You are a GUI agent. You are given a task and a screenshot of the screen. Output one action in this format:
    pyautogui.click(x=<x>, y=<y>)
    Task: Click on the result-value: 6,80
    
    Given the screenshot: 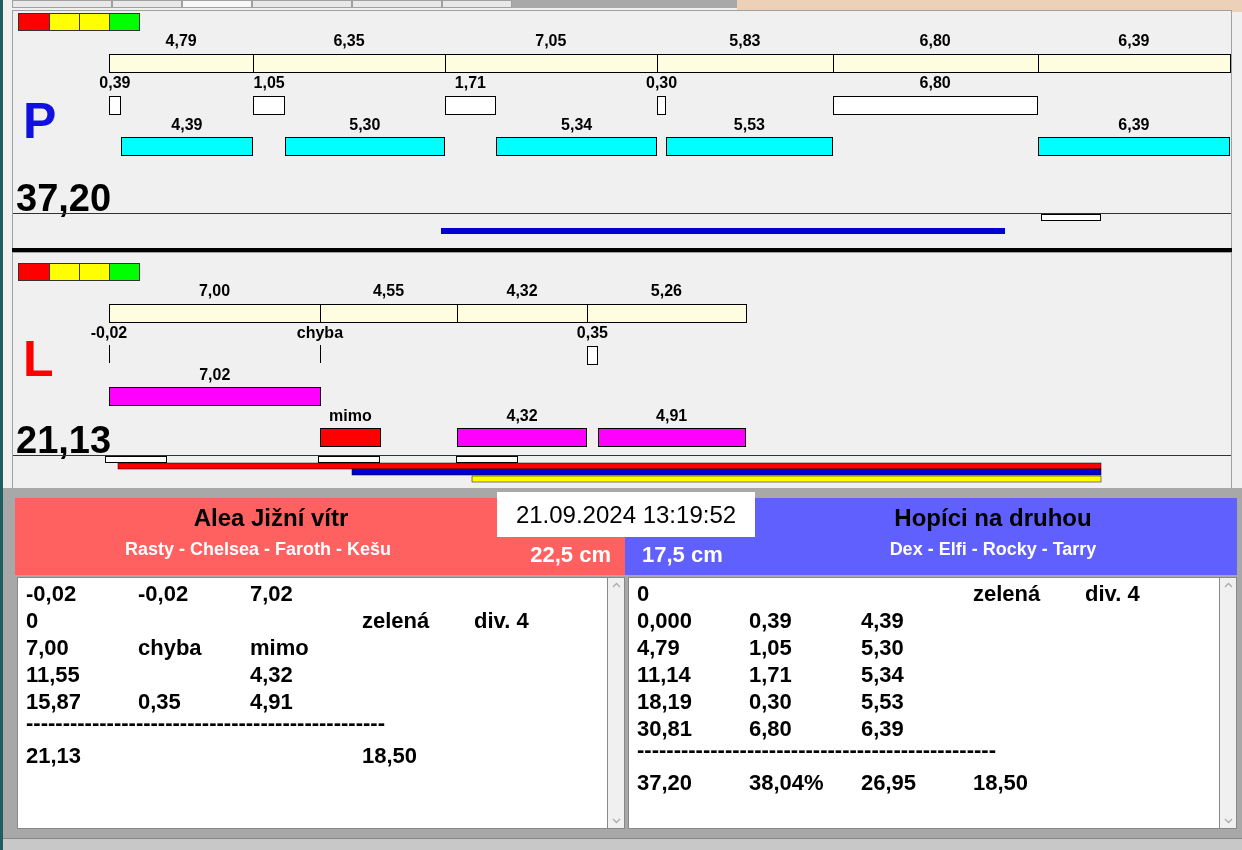 What is the action you would take?
    pyautogui.click(x=770, y=729)
    